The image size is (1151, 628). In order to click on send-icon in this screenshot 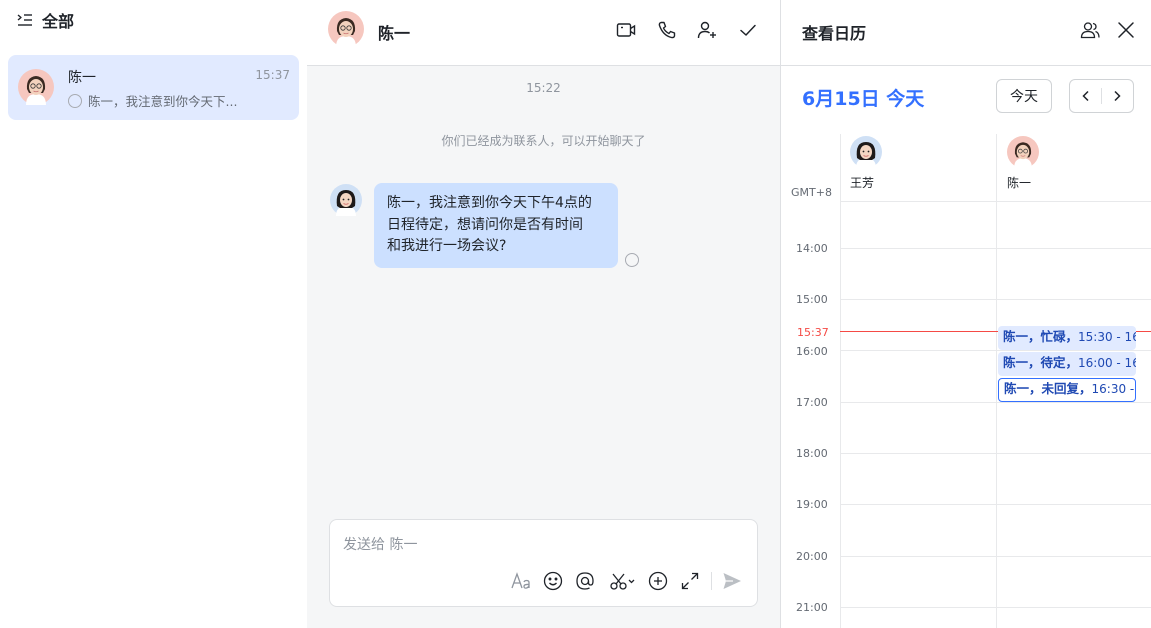, I will do `click(732, 581)`.